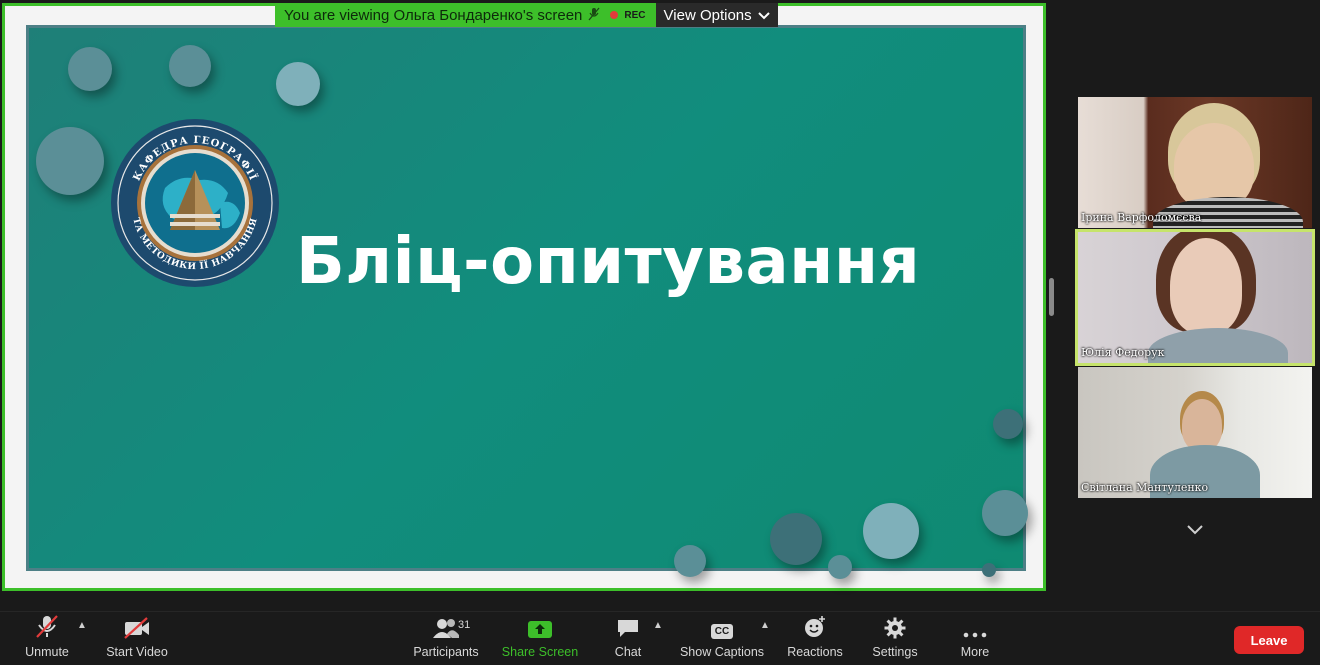 This screenshot has width=1320, height=665. I want to click on start-video-button: Start Video, so click(137, 638).